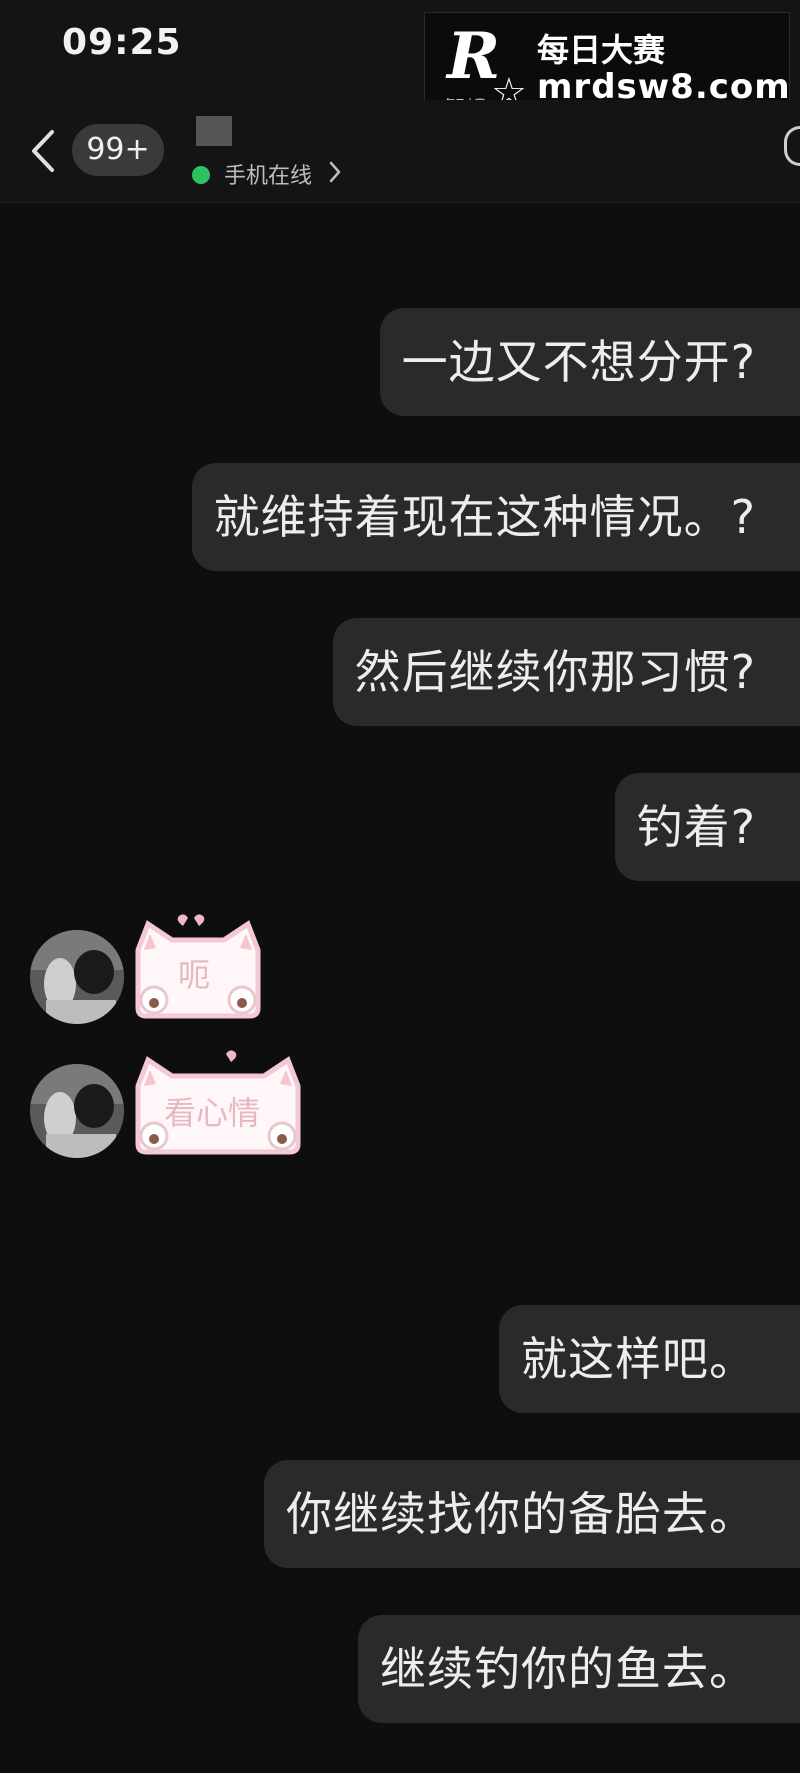 The height and width of the screenshot is (1773, 800). I want to click on message-bubble-outgoing: 然后继续你那习惯?, so click(566, 672).